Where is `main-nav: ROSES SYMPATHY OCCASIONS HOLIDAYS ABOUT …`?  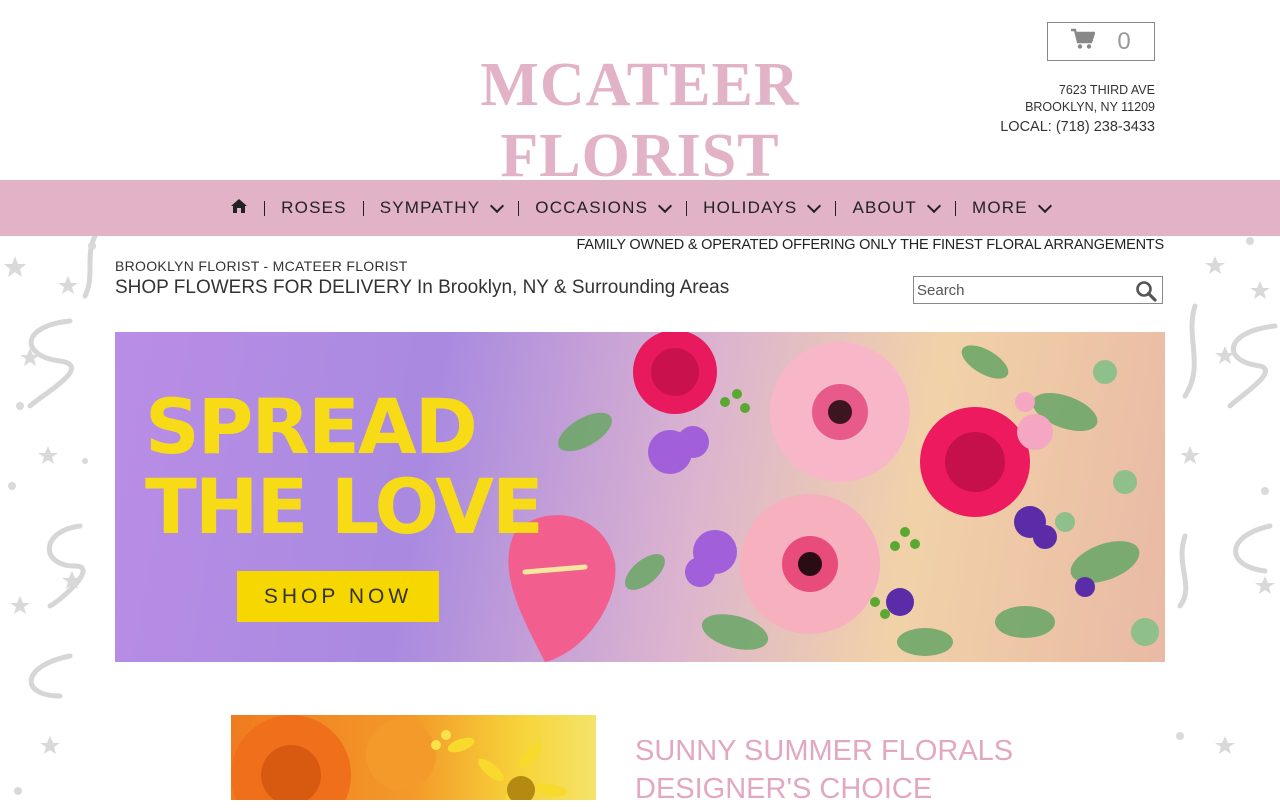 main-nav: ROSES SYMPATHY OCCASIONS HOLIDAYS ABOUT … is located at coordinates (640, 208).